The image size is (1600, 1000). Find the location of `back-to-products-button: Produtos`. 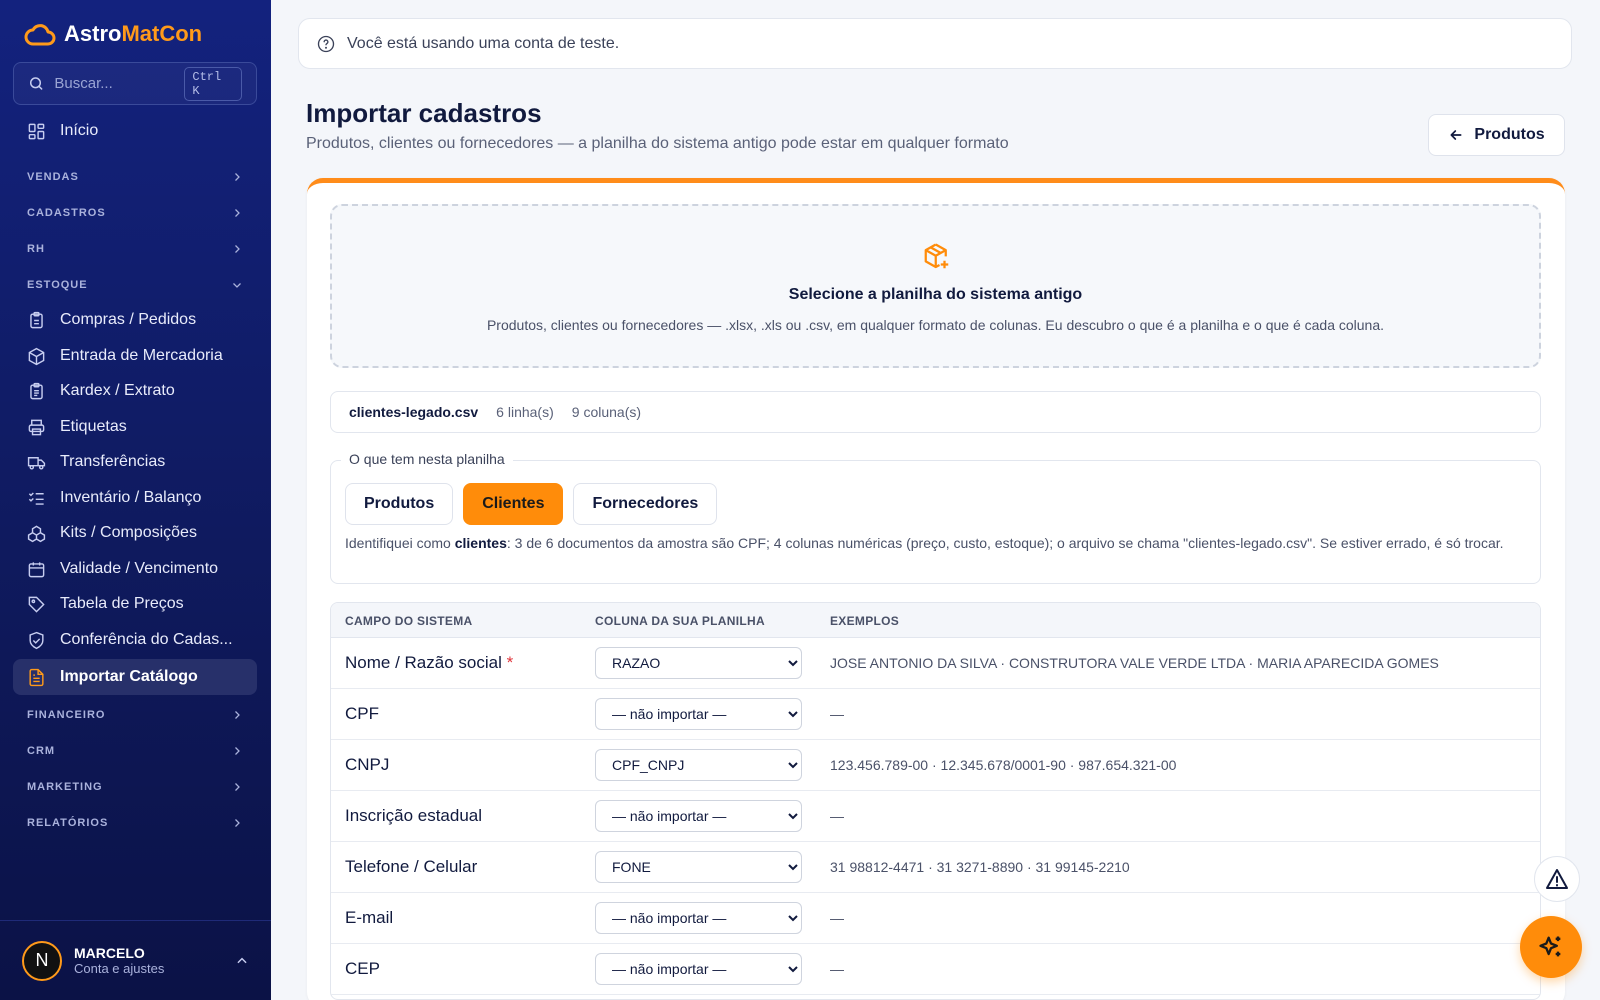

back-to-products-button: Produtos is located at coordinates (1496, 135).